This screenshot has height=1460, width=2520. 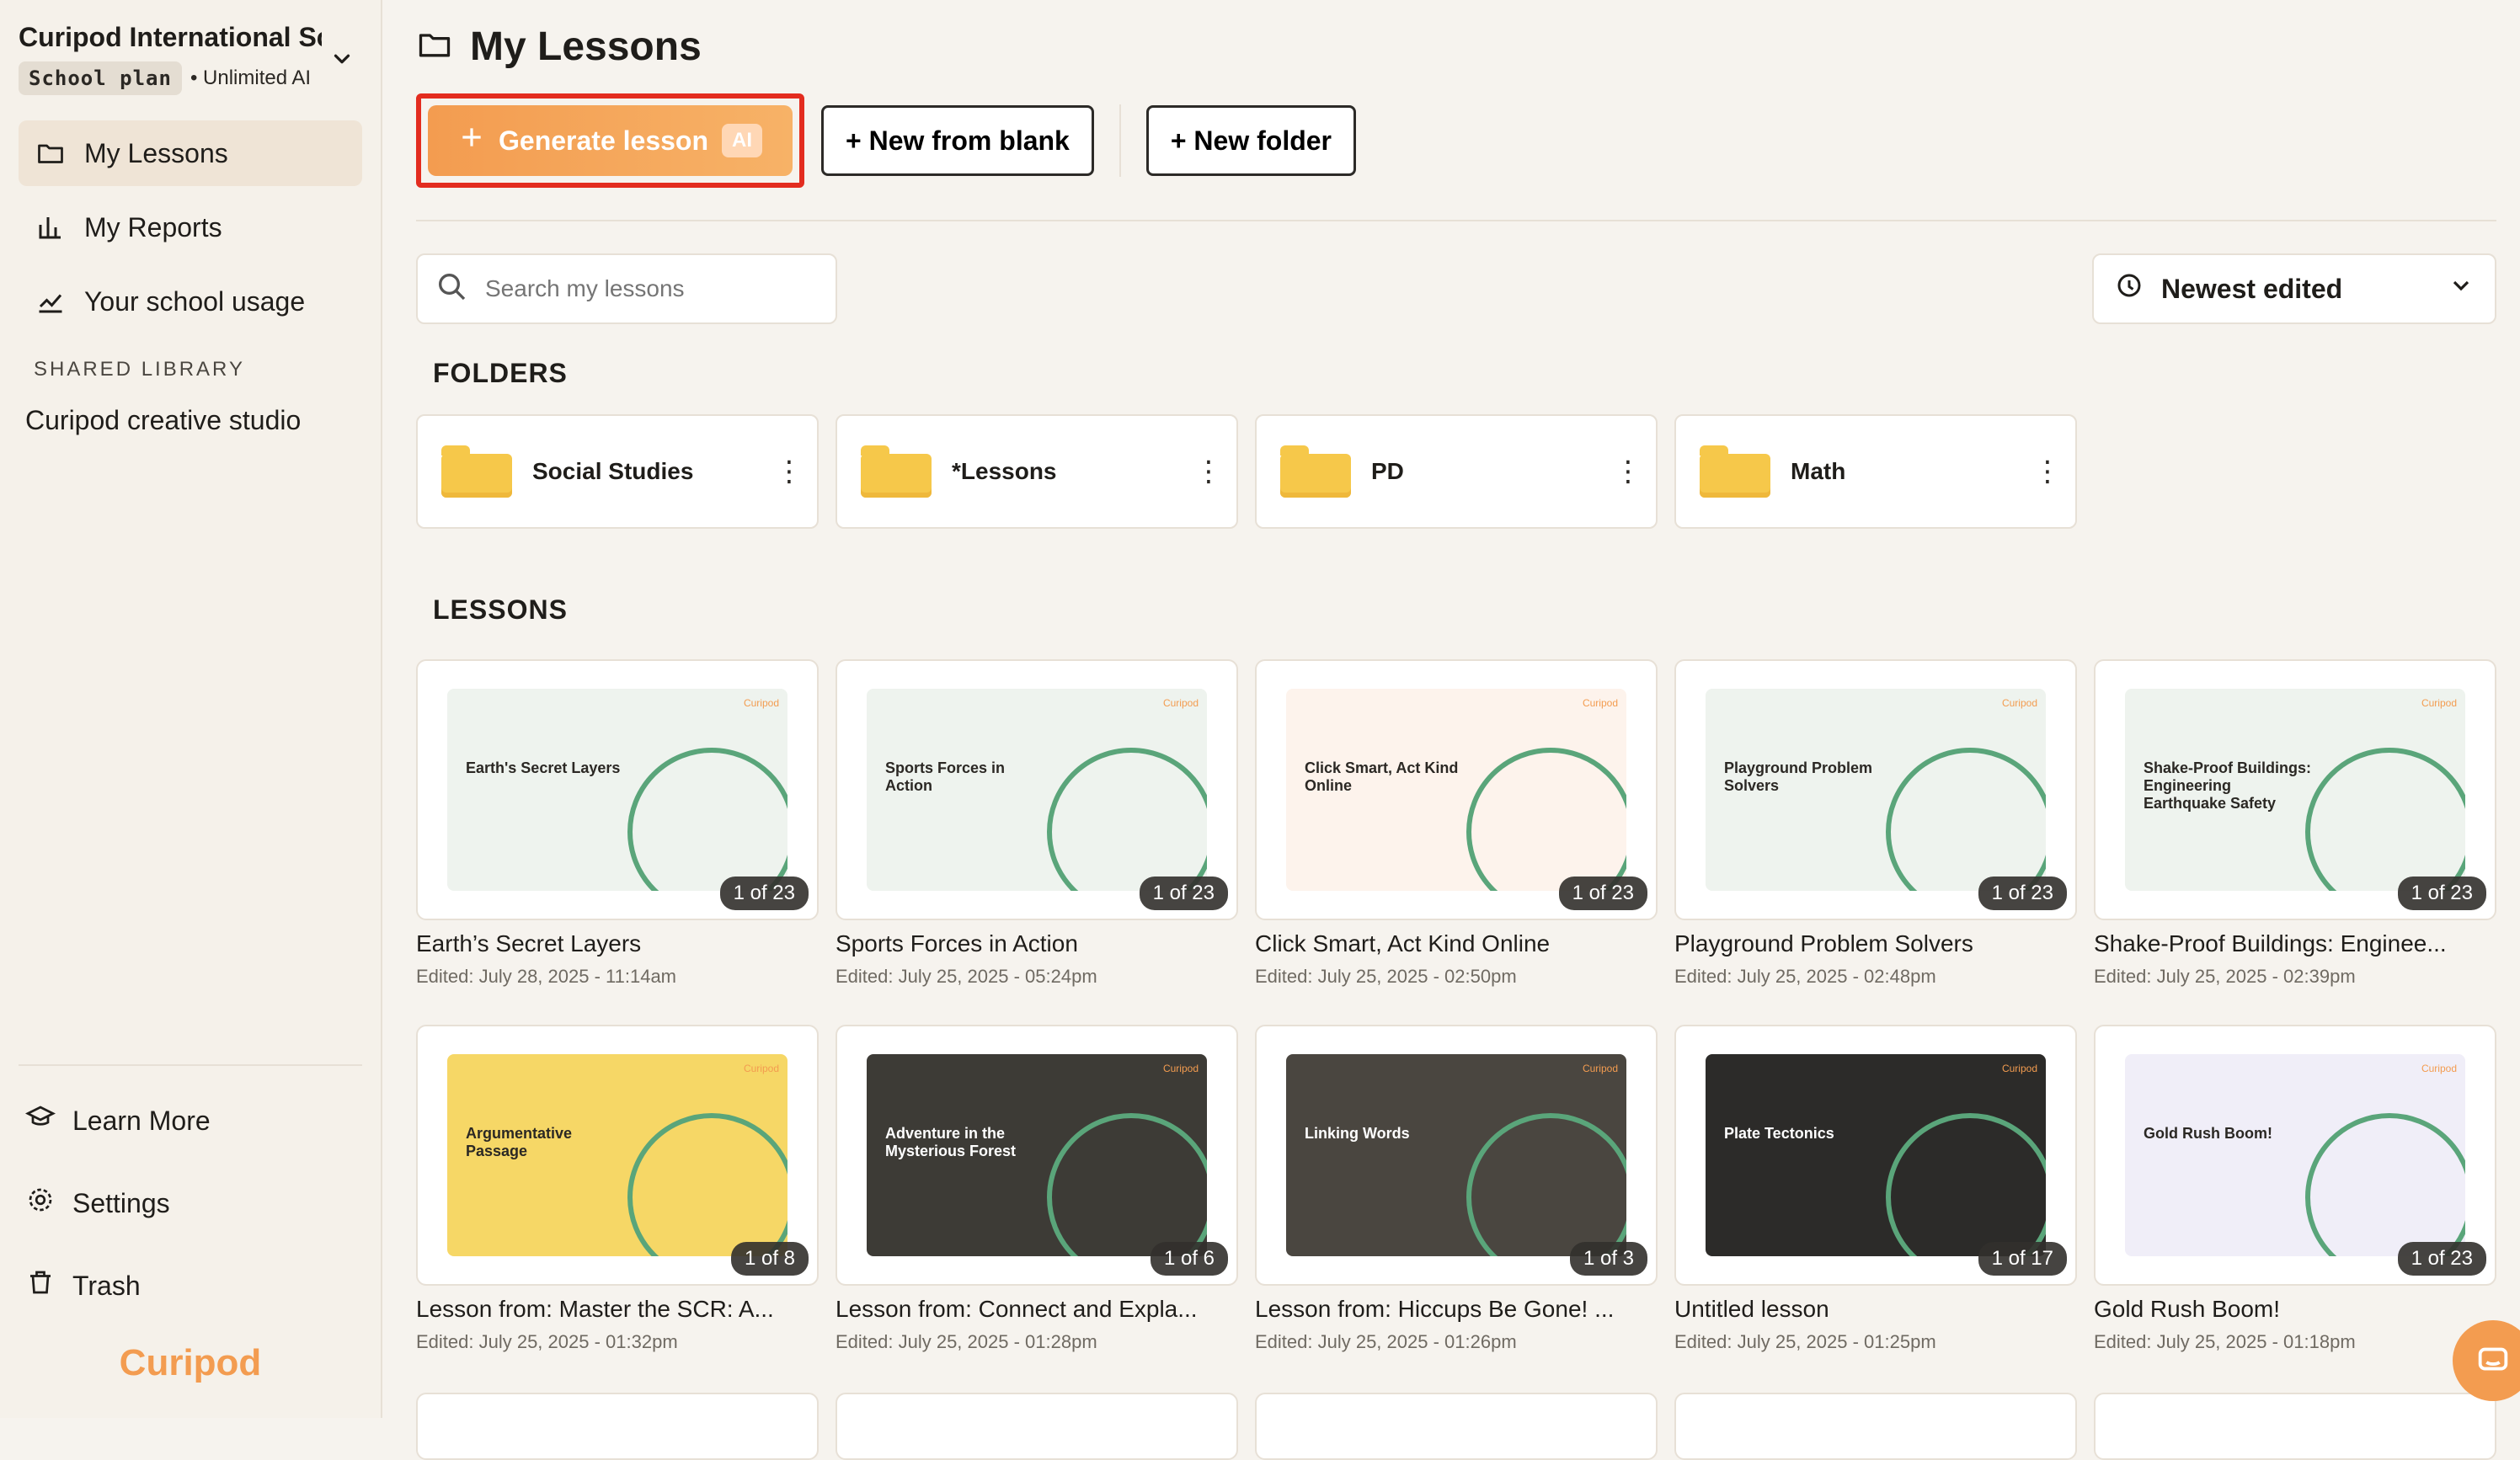 What do you see at coordinates (1818, 471) in the screenshot?
I see `folder-name: Math` at bounding box center [1818, 471].